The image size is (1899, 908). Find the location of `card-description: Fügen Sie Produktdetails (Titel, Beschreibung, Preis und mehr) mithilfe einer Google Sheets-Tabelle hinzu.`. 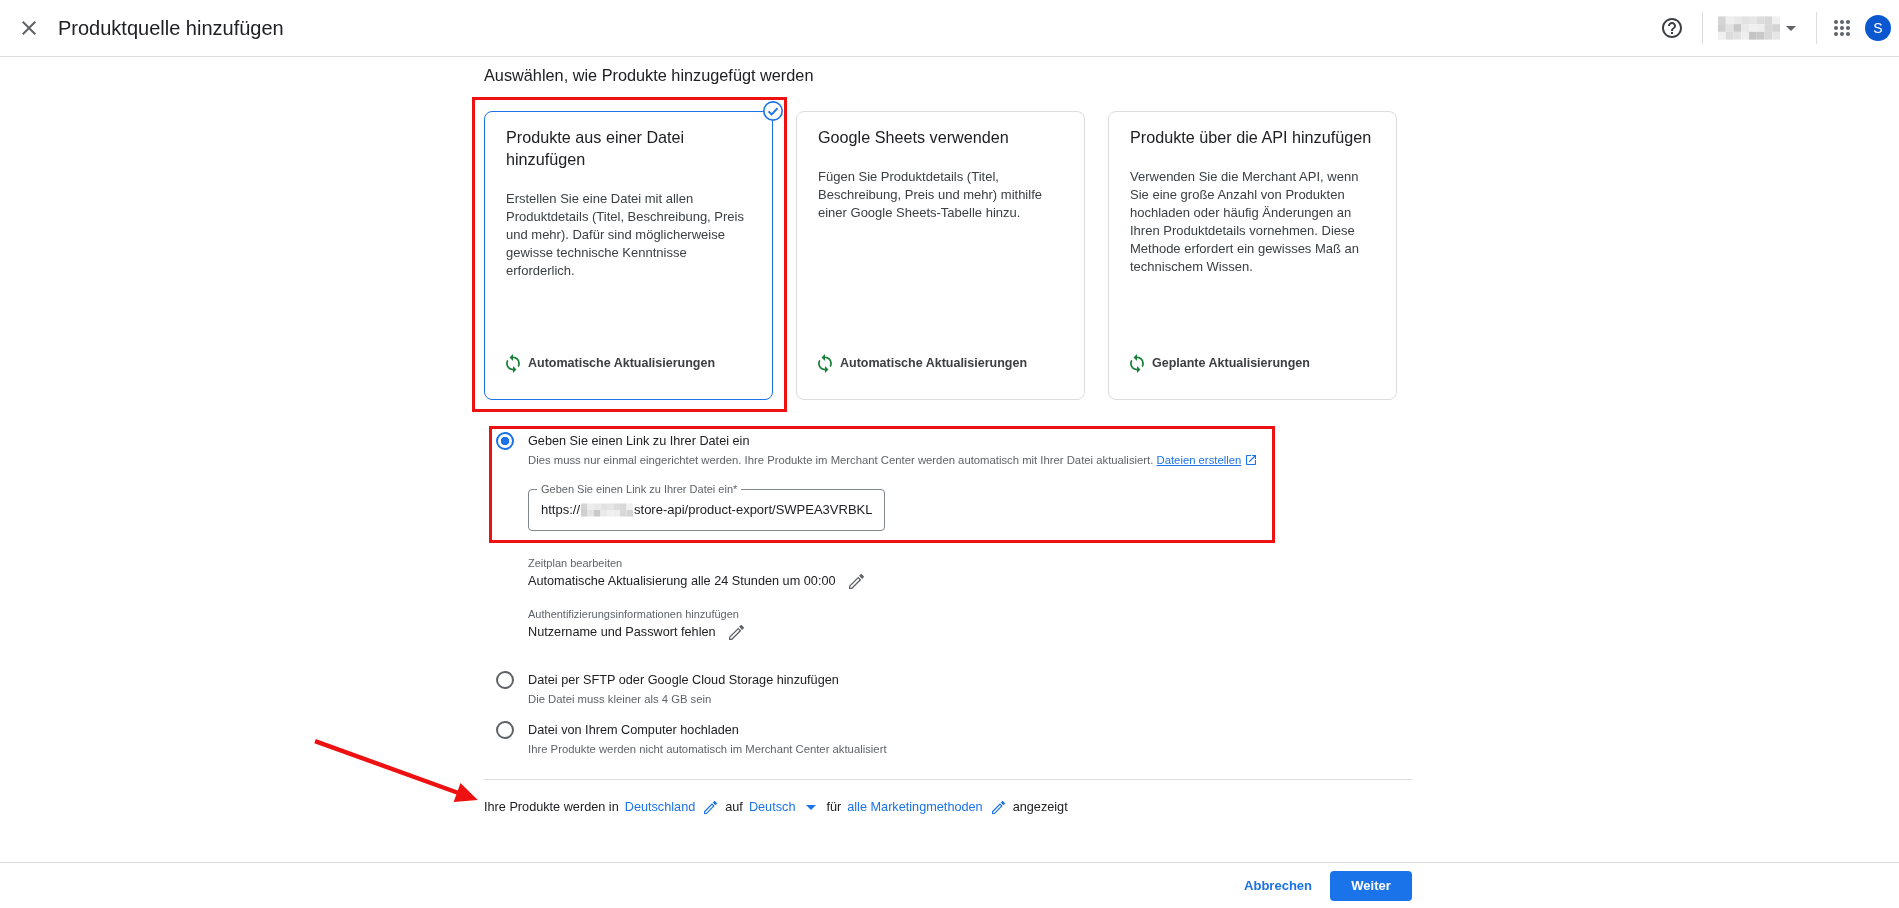

card-description: Fügen Sie Produktdetails (Titel, Beschreibung, Preis und mehr) mithilfe einer Google Sheets-Tabelle hinzu. is located at coordinates (930, 195).